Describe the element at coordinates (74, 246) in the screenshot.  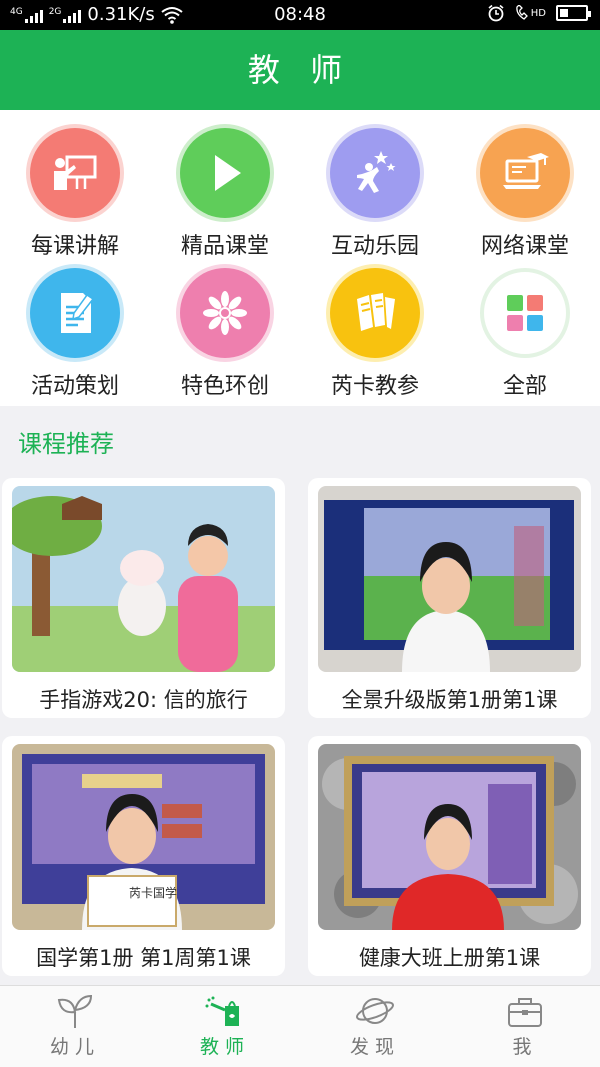
I see `feature-label: 每课讲解` at that location.